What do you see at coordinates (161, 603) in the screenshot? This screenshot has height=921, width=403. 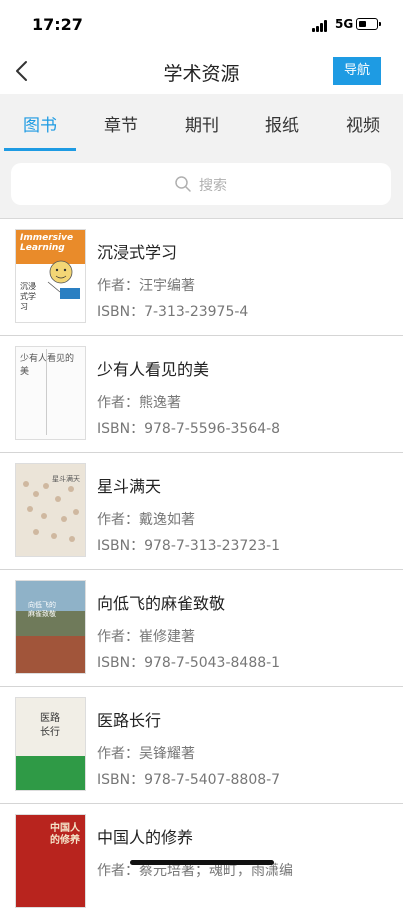 I see `book-title: 向低飞的麻雀致敬` at bounding box center [161, 603].